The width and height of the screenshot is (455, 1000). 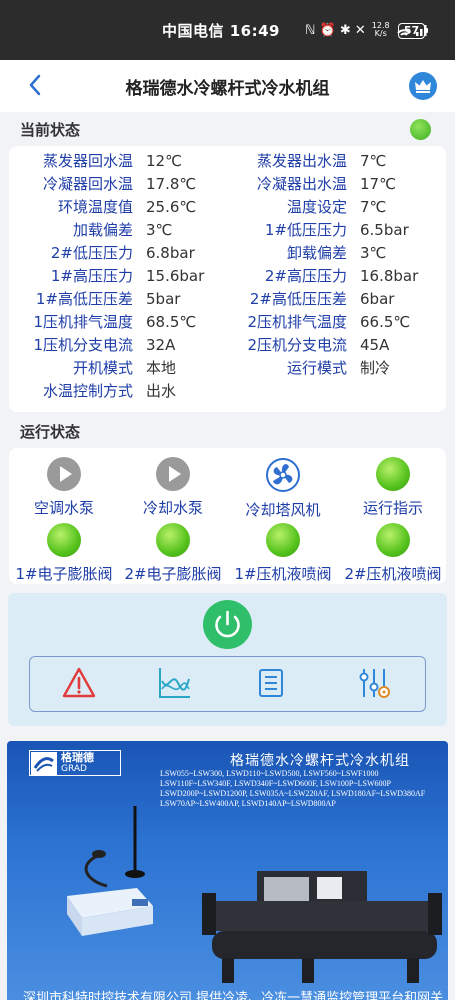 I want to click on status-row: 1#高压压力 15.6bar 2#高压压力 16.8bar, so click(x=227, y=276).